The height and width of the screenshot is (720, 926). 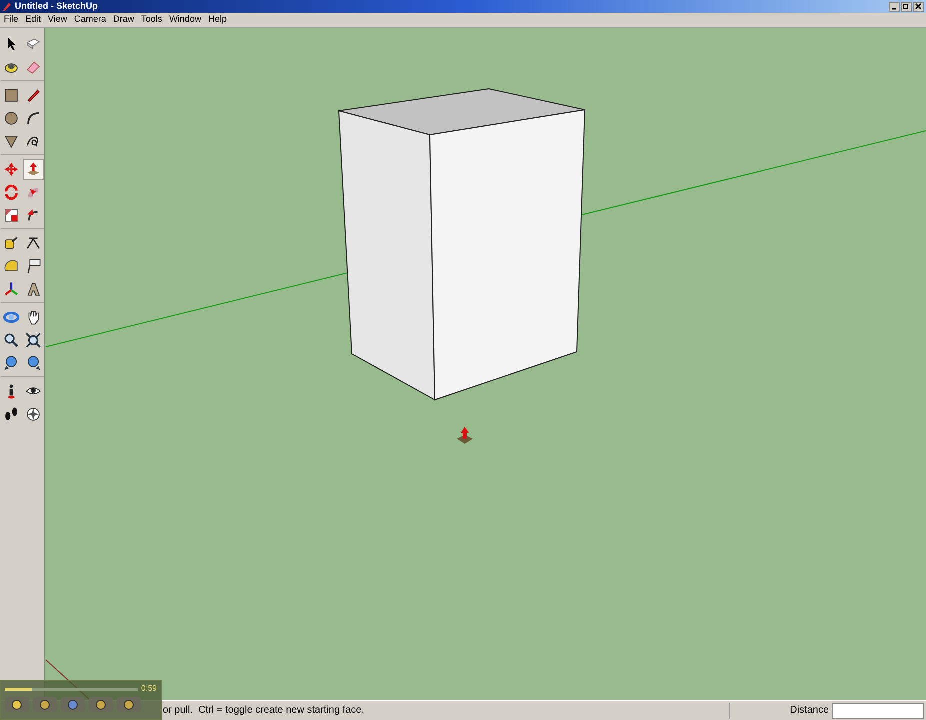 I want to click on menu-item: File, so click(x=11, y=20).